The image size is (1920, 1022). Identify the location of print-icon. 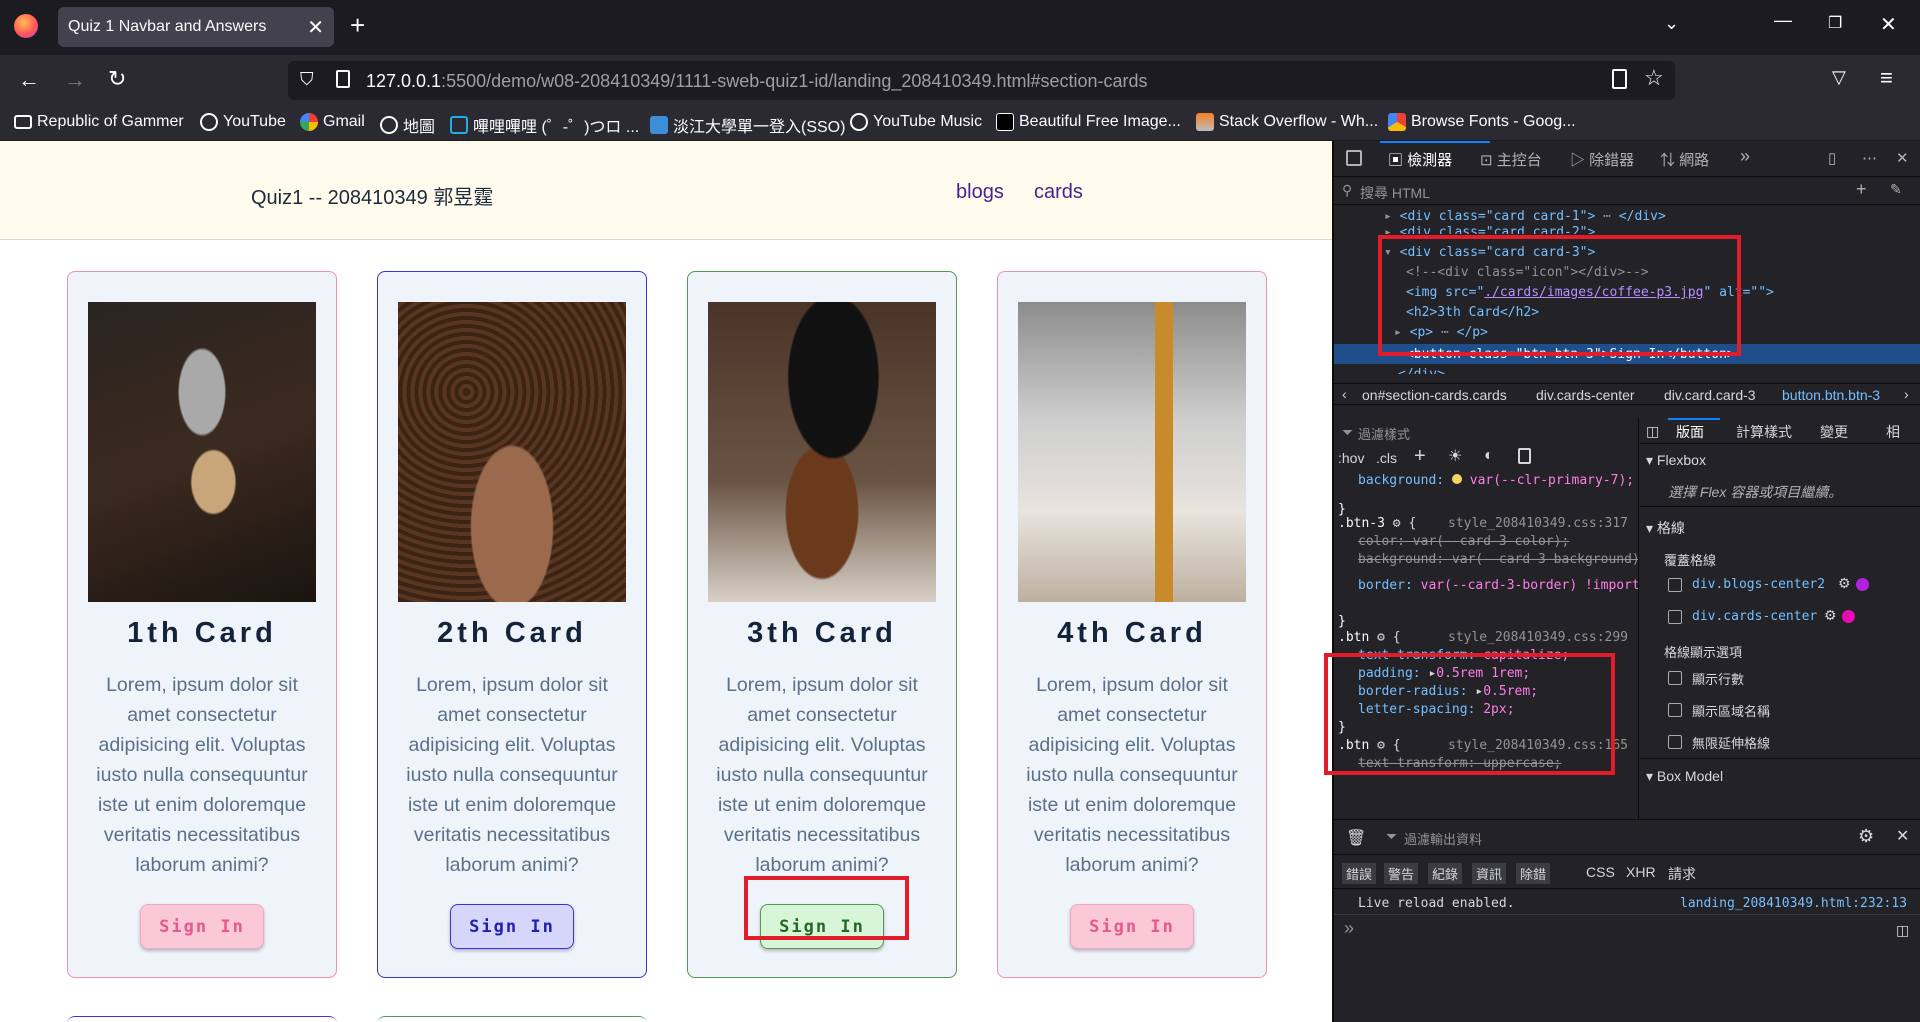
(1524, 456).